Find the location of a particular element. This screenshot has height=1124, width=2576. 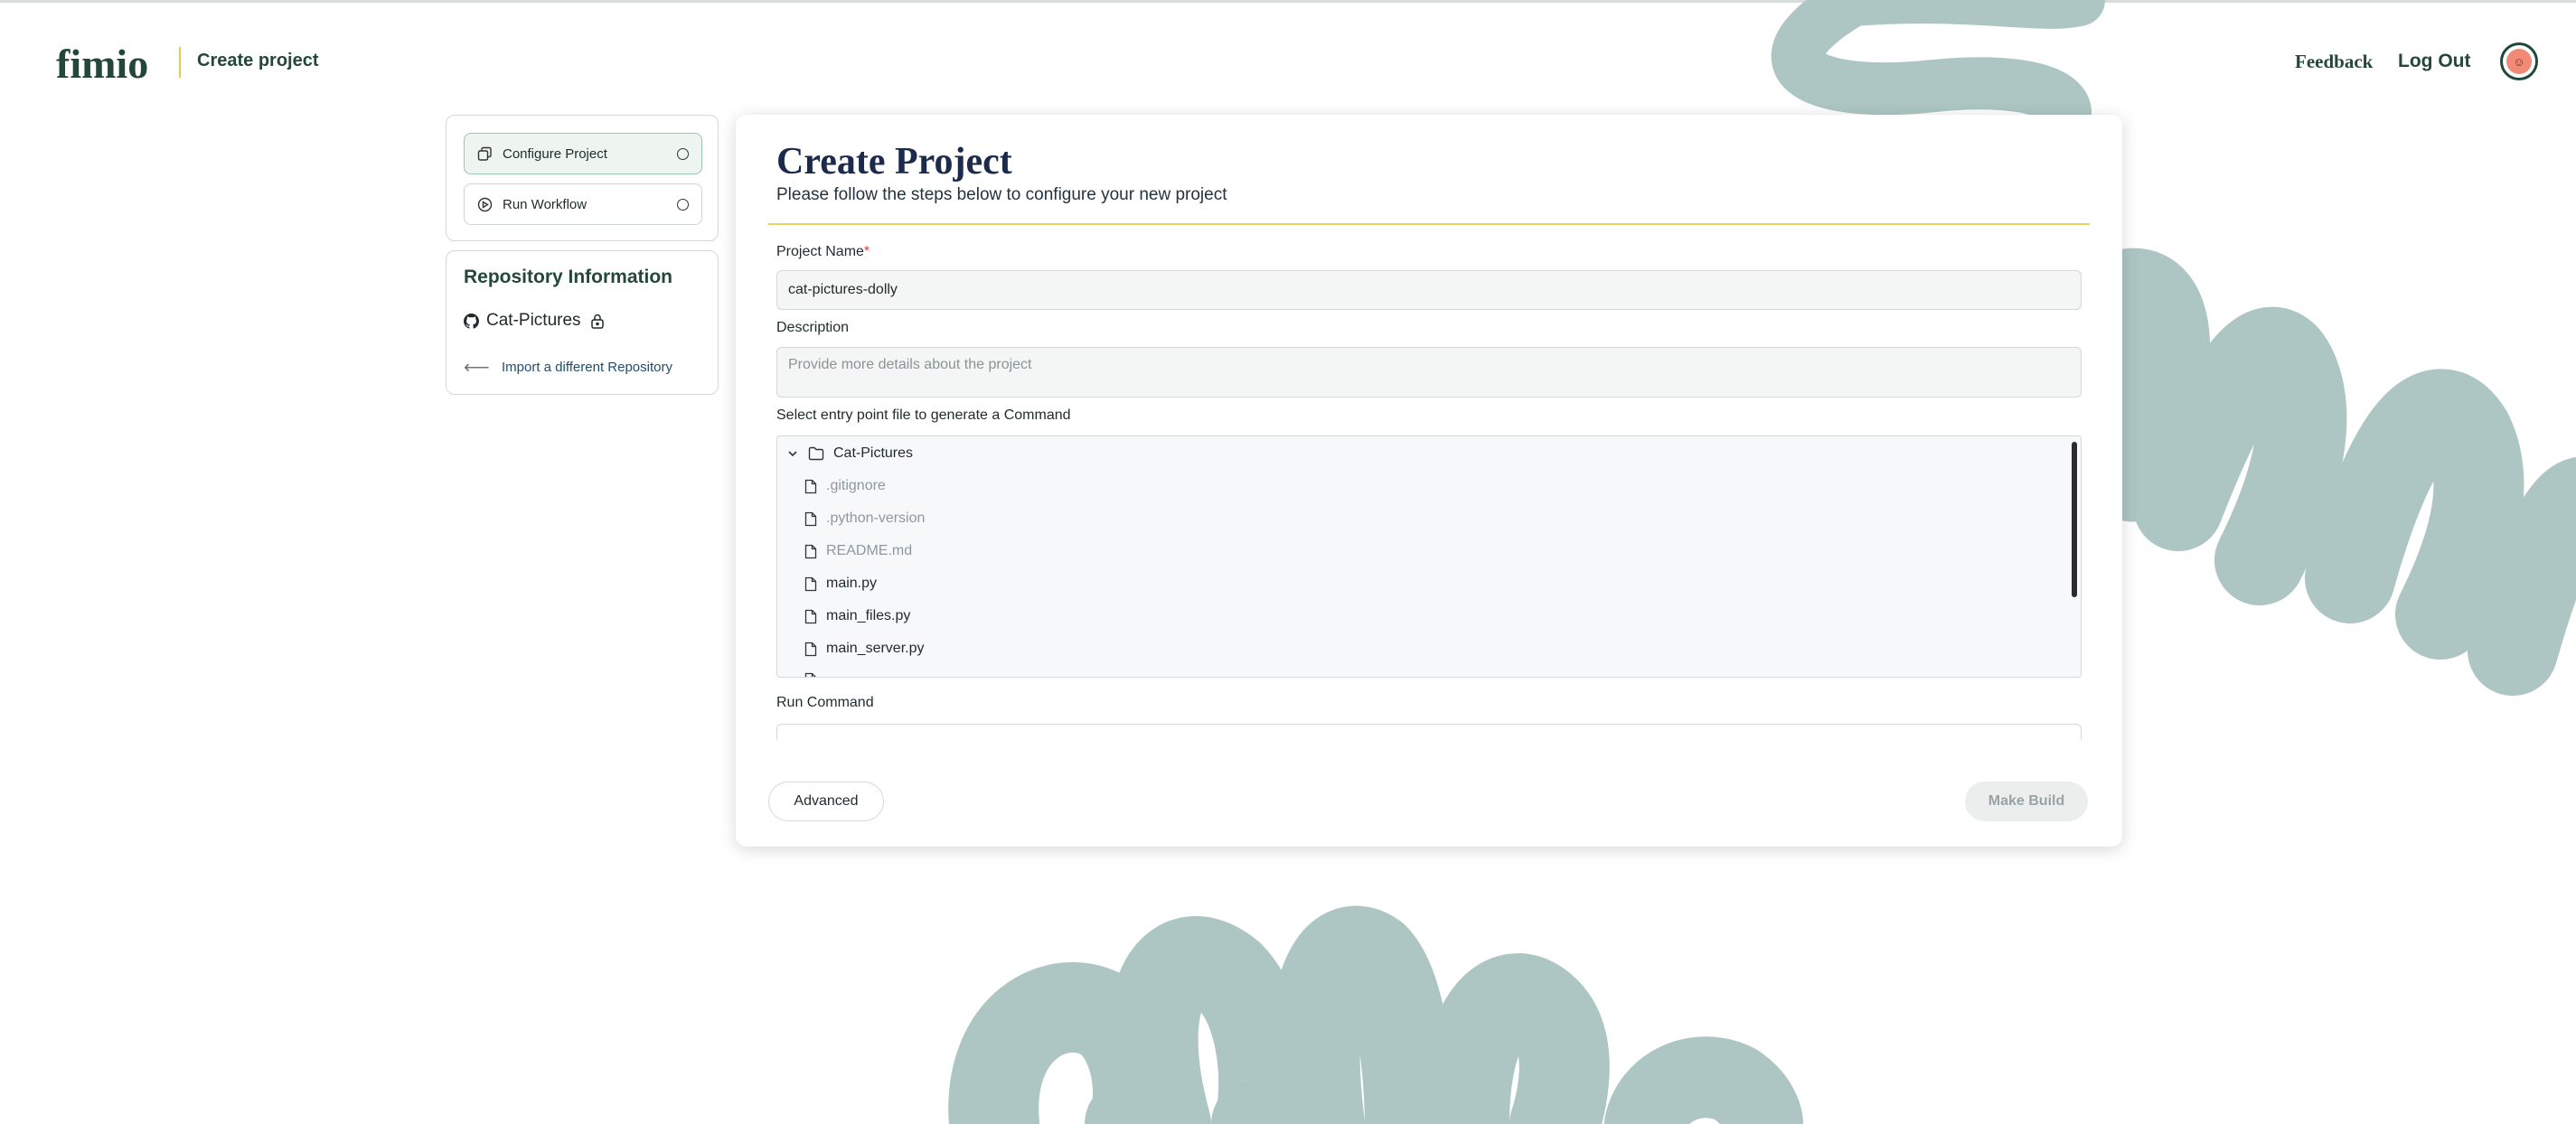

tree-file-row: README.md is located at coordinates (858, 551).